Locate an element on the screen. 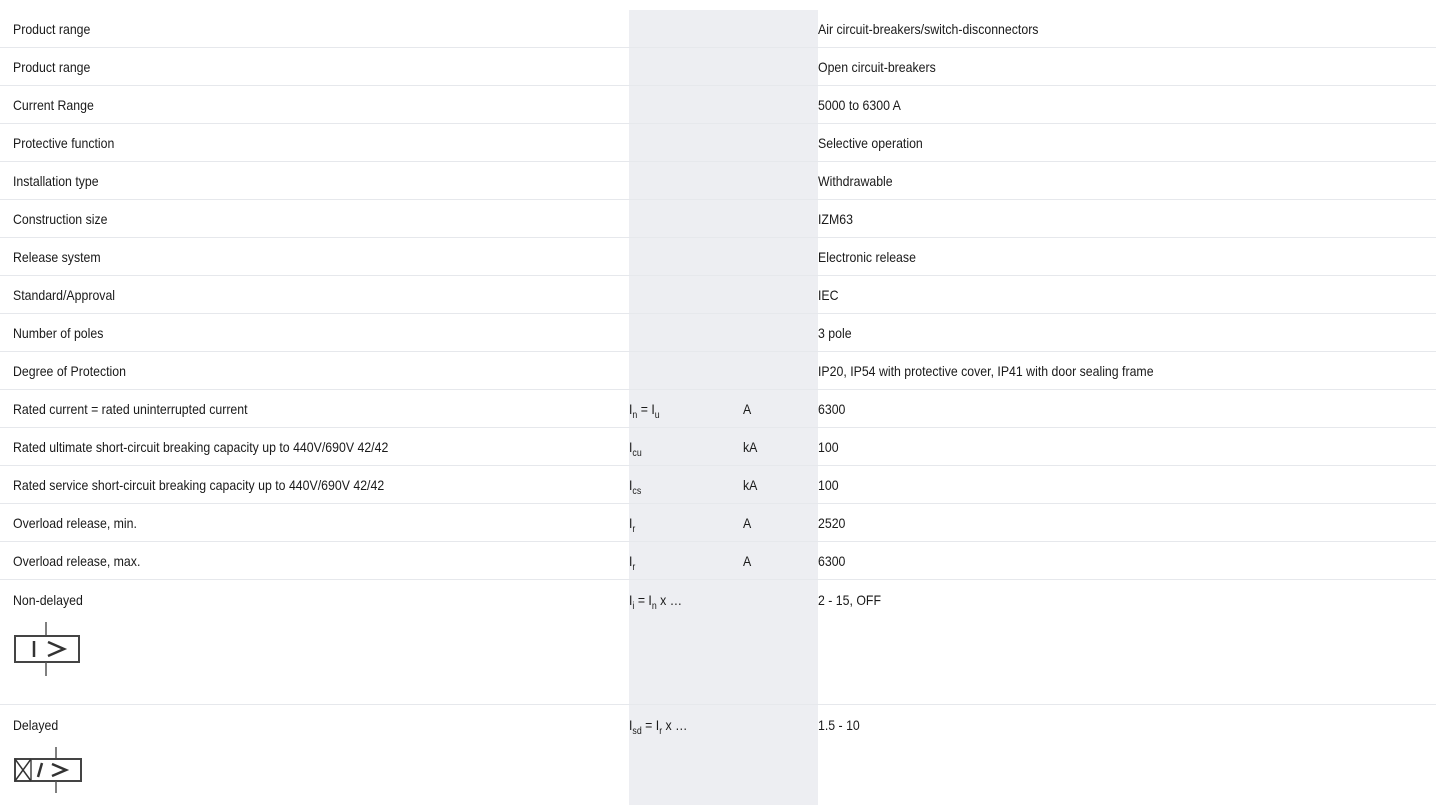 This screenshot has height=805, width=1436. table-row: Overload release, max. Ir A 6300 is located at coordinates (718, 561).